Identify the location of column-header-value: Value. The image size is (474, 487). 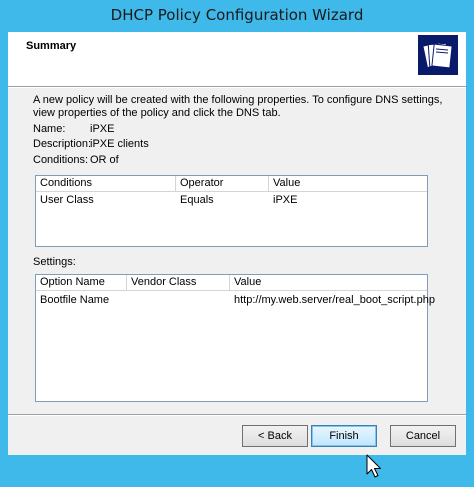
(348, 183).